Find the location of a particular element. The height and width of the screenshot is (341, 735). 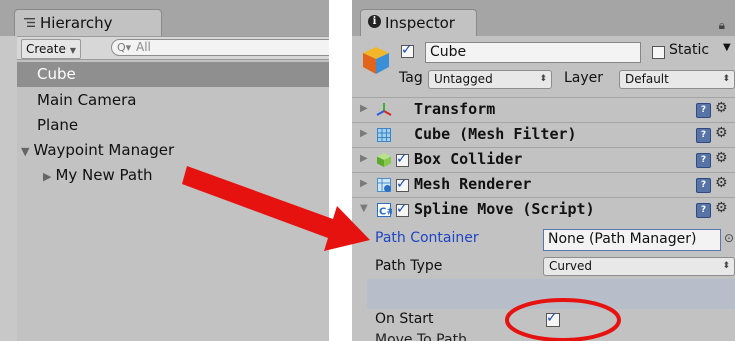

mesh-filter-icon is located at coordinates (384, 135).